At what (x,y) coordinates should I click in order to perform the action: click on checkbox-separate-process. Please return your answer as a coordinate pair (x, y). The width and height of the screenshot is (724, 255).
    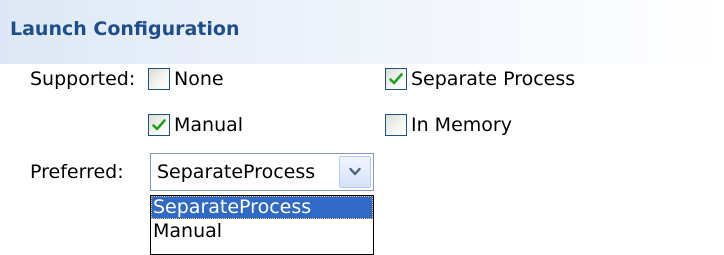
    Looking at the image, I should click on (396, 79).